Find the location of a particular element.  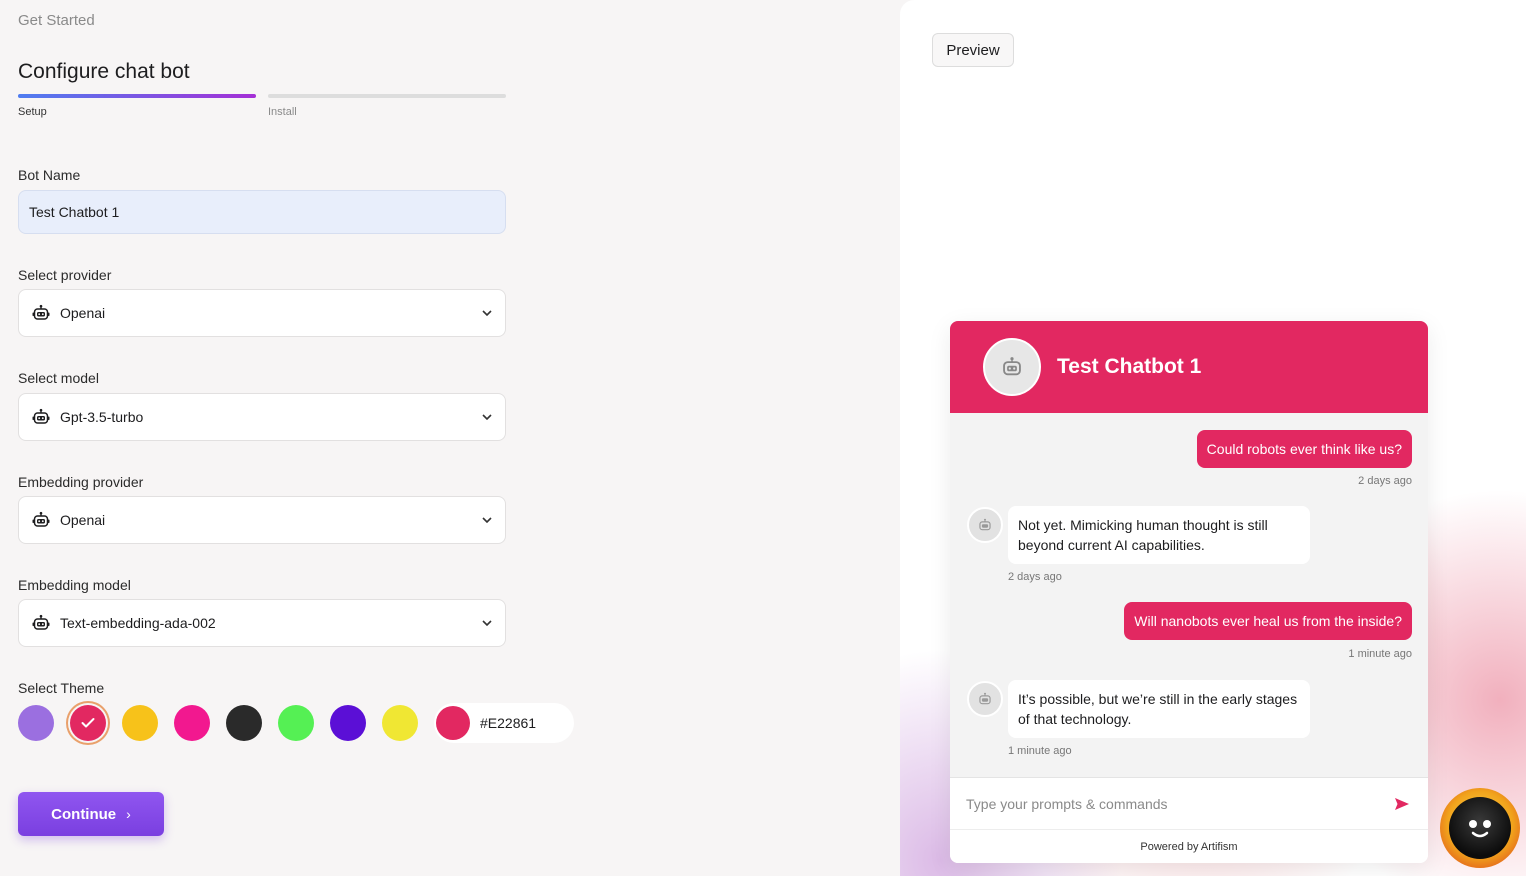

page-title: Configure chat bot is located at coordinates (104, 71).